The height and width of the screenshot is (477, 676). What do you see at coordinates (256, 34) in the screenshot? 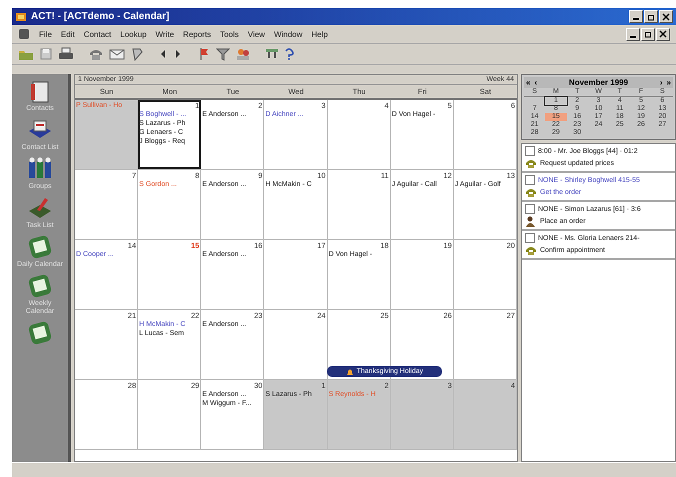
I see `menu-item: View` at bounding box center [256, 34].